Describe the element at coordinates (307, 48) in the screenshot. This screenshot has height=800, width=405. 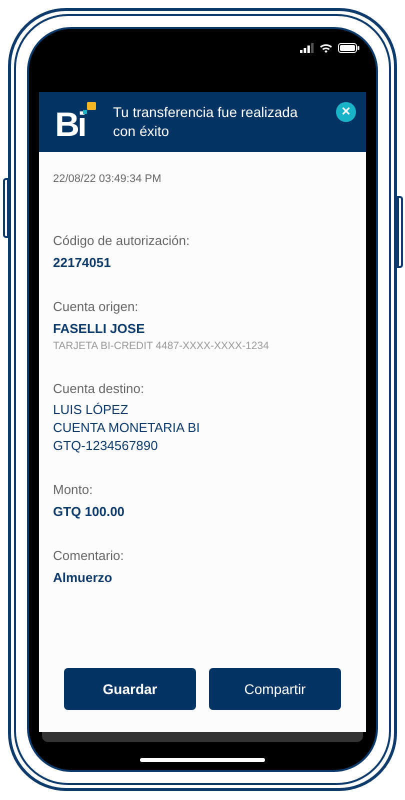
I see `signal-icon` at that location.